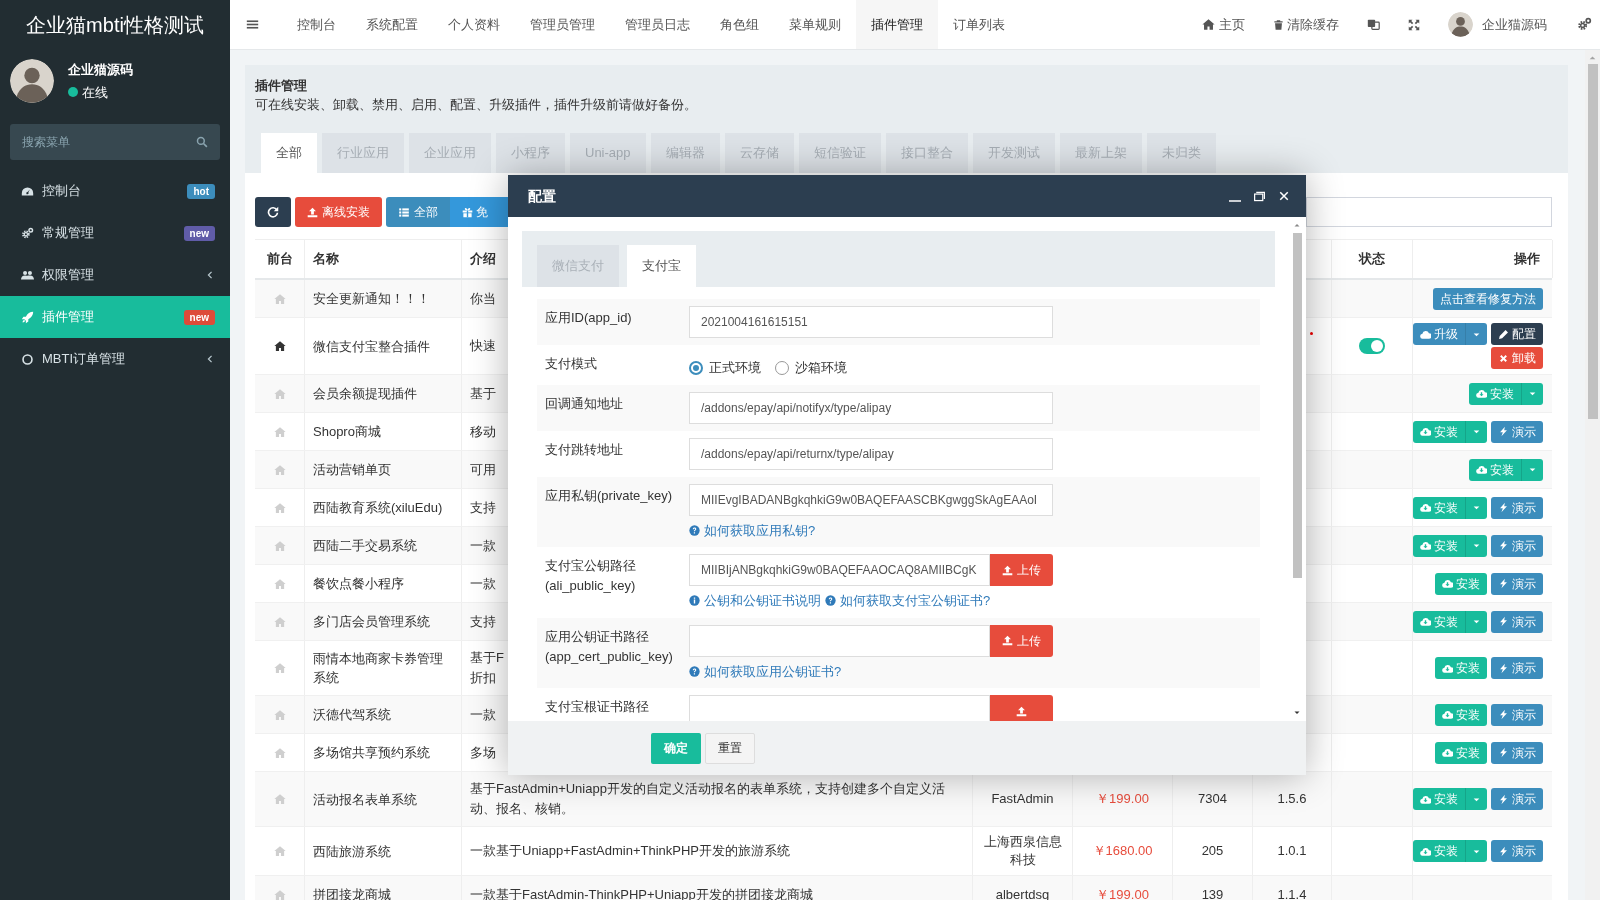  What do you see at coordinates (661, 266) in the screenshot?
I see `dialog-tab: 支付宝` at bounding box center [661, 266].